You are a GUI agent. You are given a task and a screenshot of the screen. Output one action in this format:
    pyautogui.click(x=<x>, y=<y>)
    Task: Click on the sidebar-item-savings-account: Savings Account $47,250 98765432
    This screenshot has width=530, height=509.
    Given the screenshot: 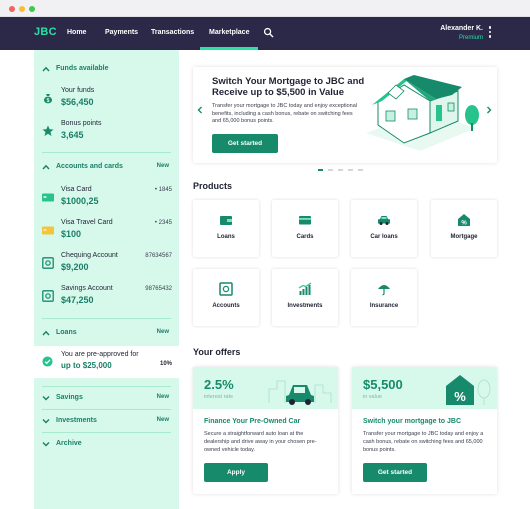 What is the action you would take?
    pyautogui.click(x=106, y=298)
    